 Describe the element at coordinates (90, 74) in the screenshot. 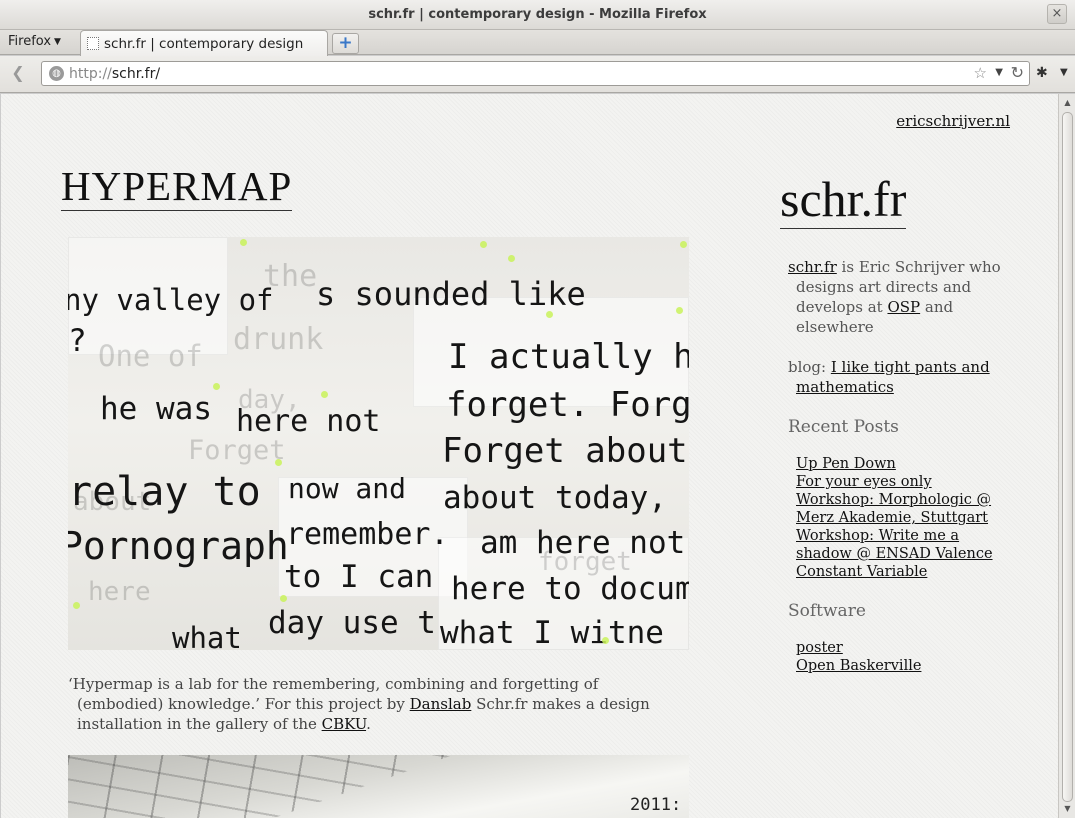

I see `url-protocol: http://` at that location.